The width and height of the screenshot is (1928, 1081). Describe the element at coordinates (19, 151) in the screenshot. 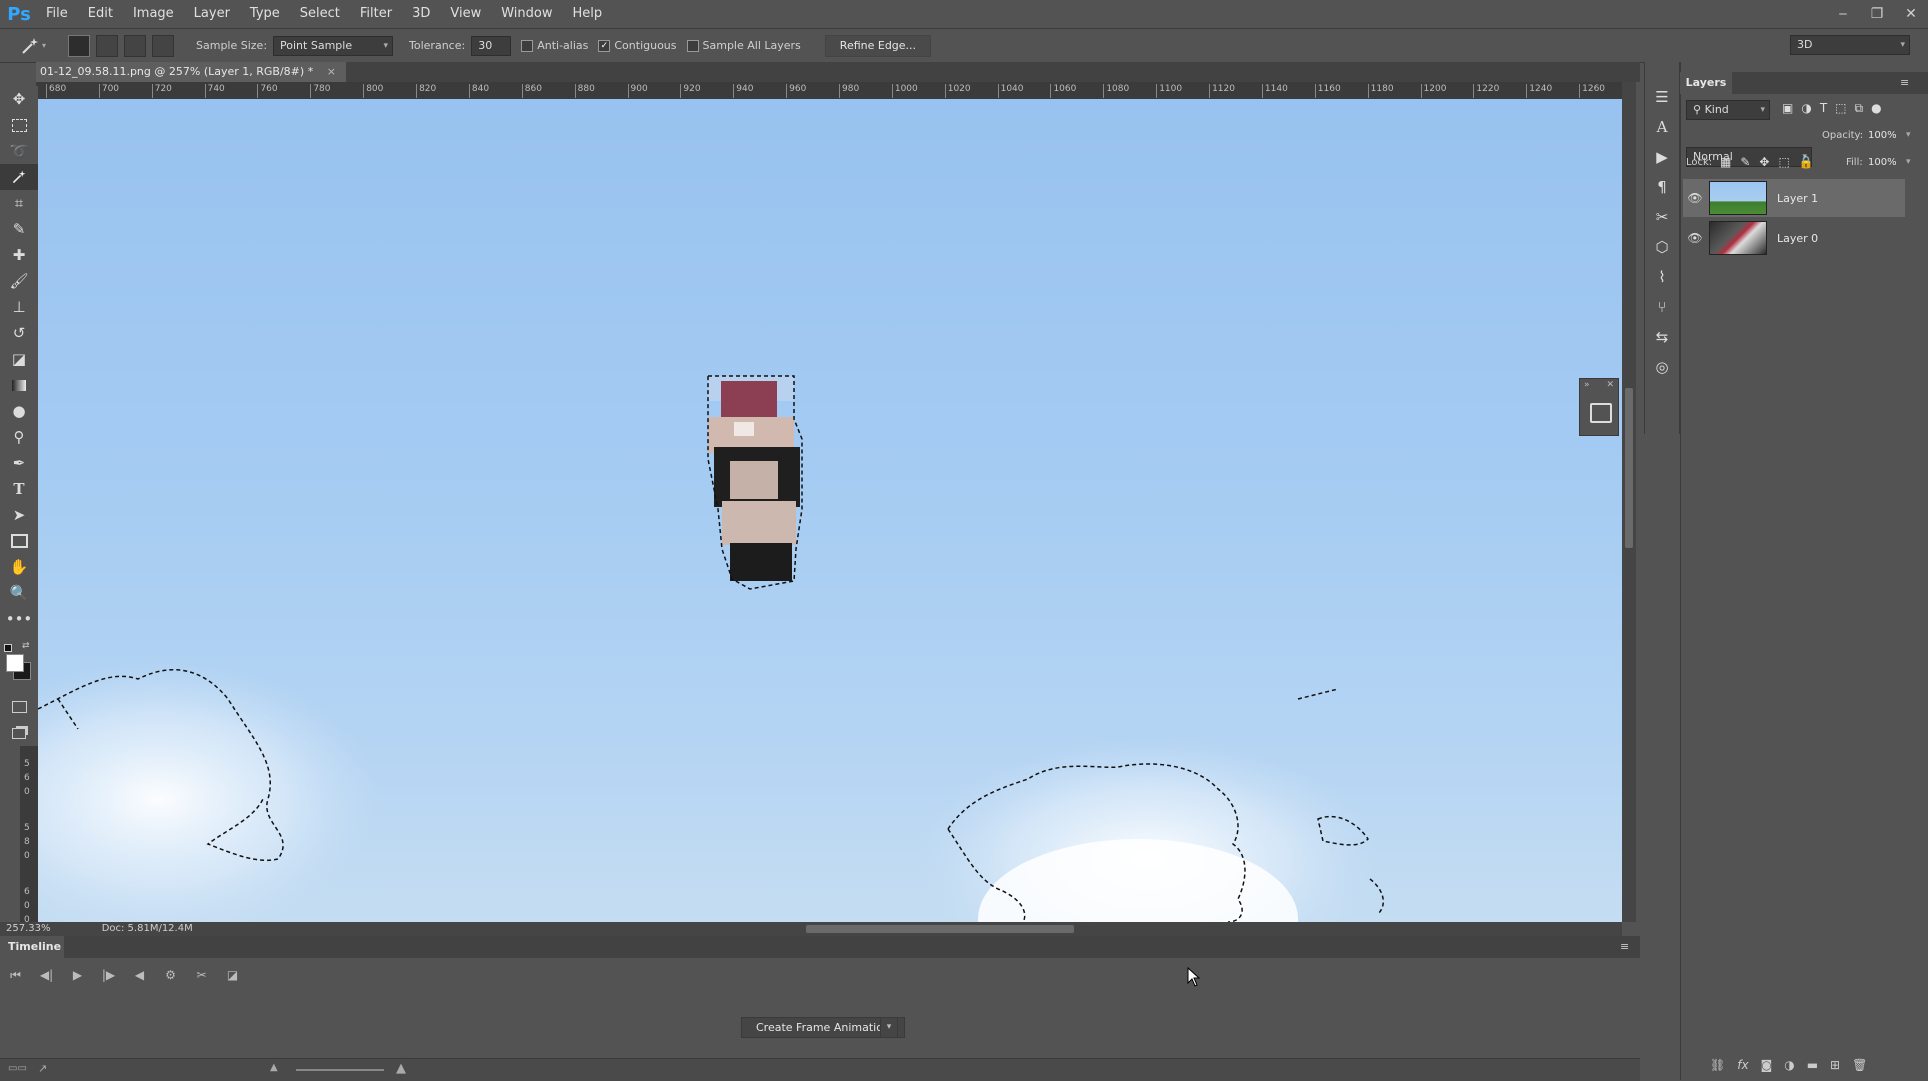

I see `lasso-tool: ➰` at that location.